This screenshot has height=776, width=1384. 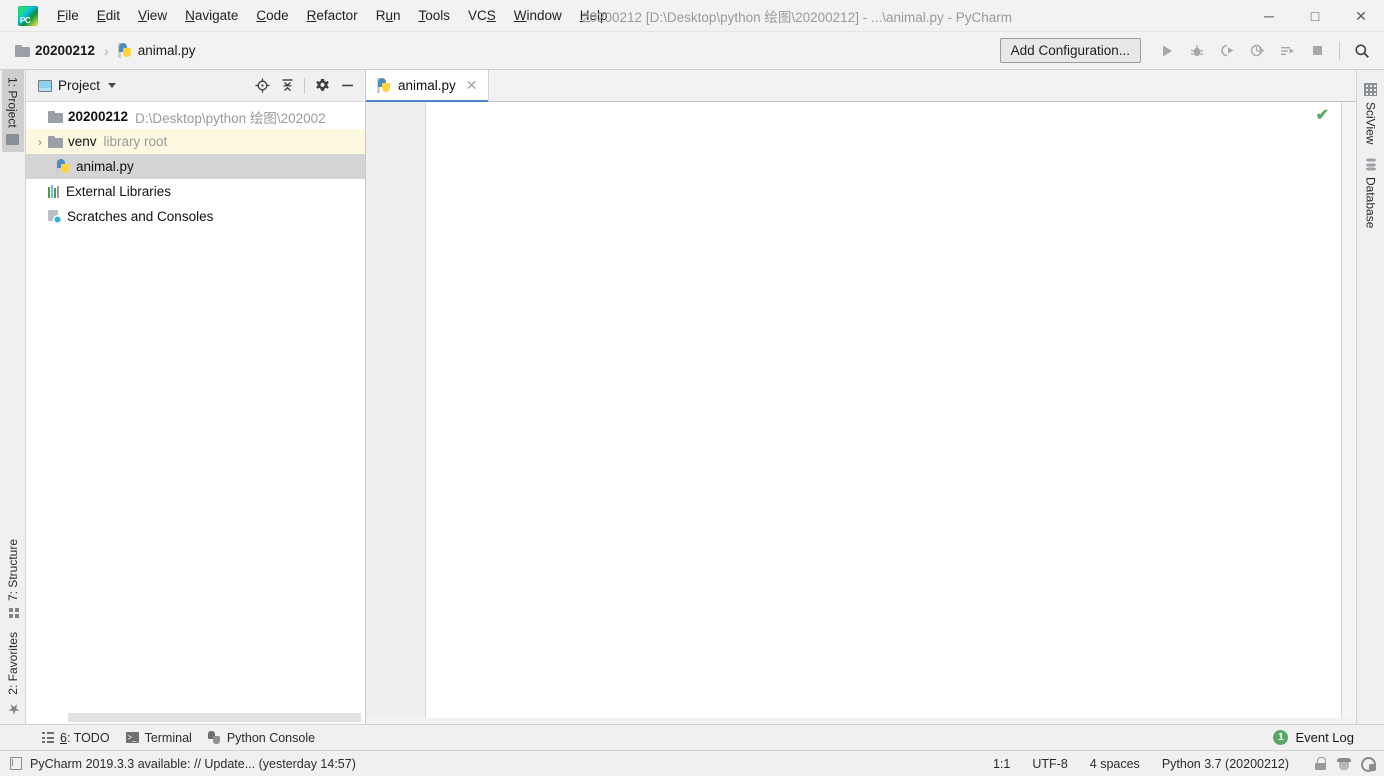 What do you see at coordinates (1370, 165) in the screenshot?
I see `database-icon` at bounding box center [1370, 165].